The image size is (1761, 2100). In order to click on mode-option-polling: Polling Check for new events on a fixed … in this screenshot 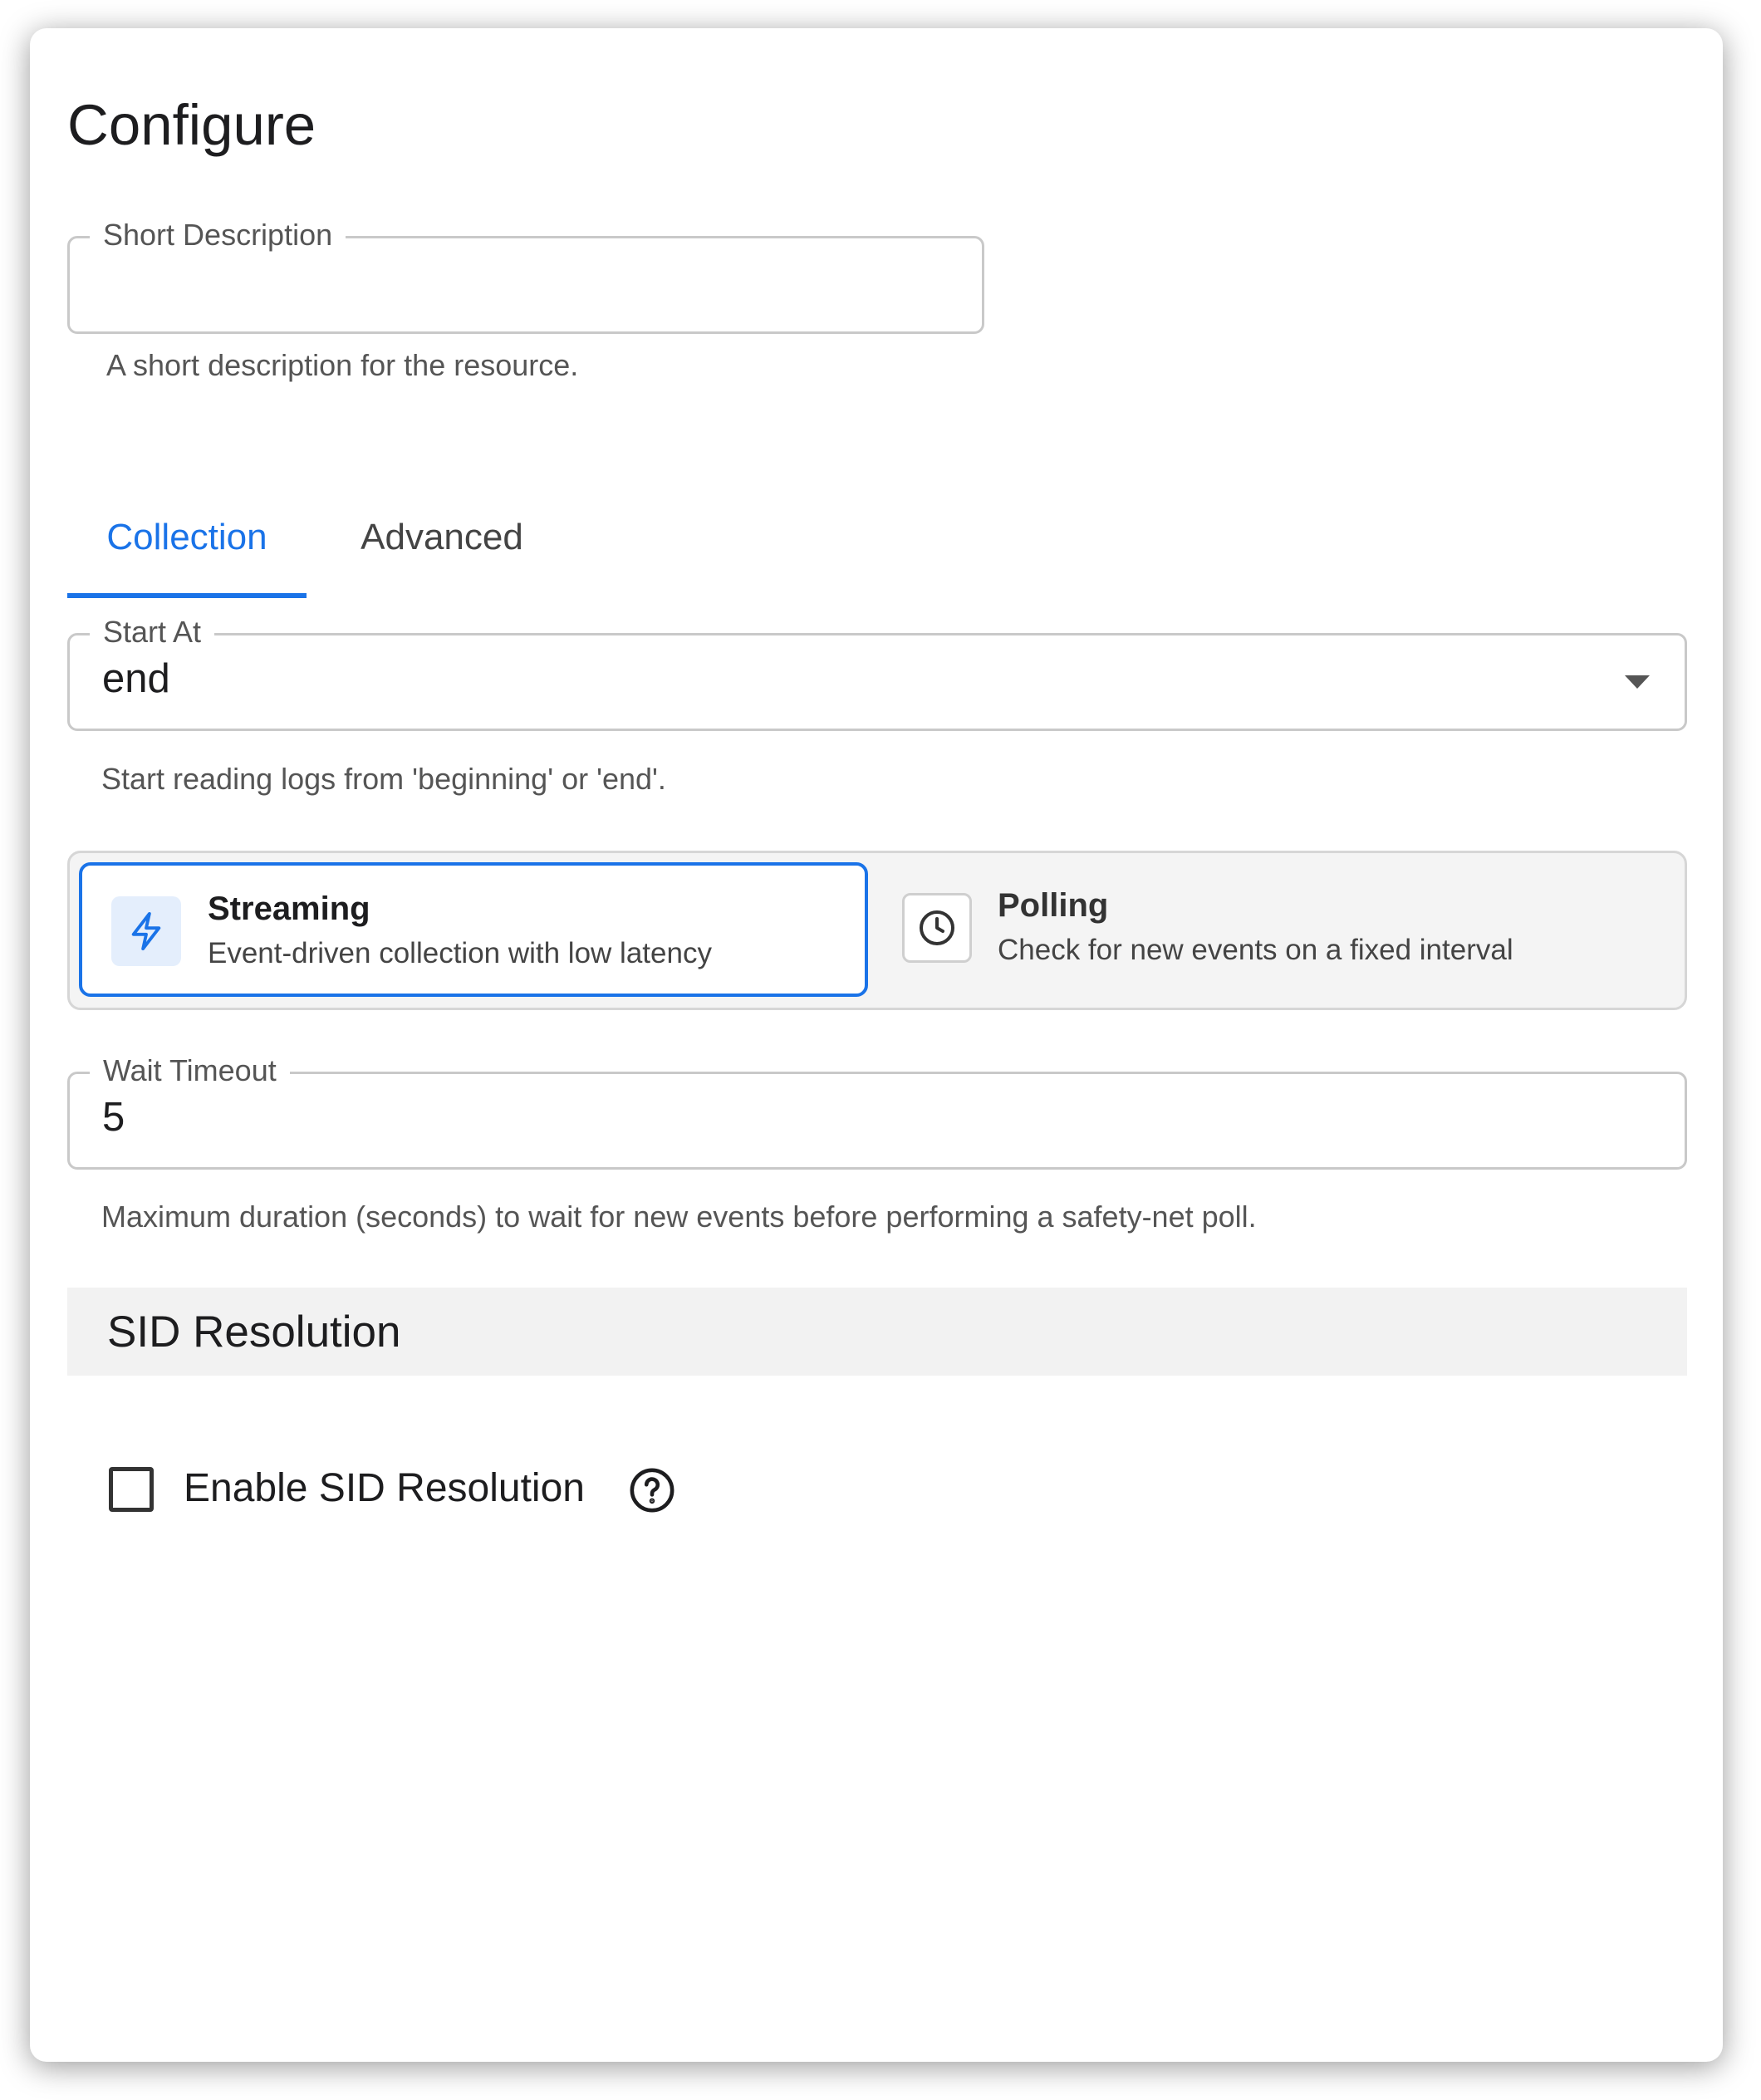, I will do `click(1277, 929)`.